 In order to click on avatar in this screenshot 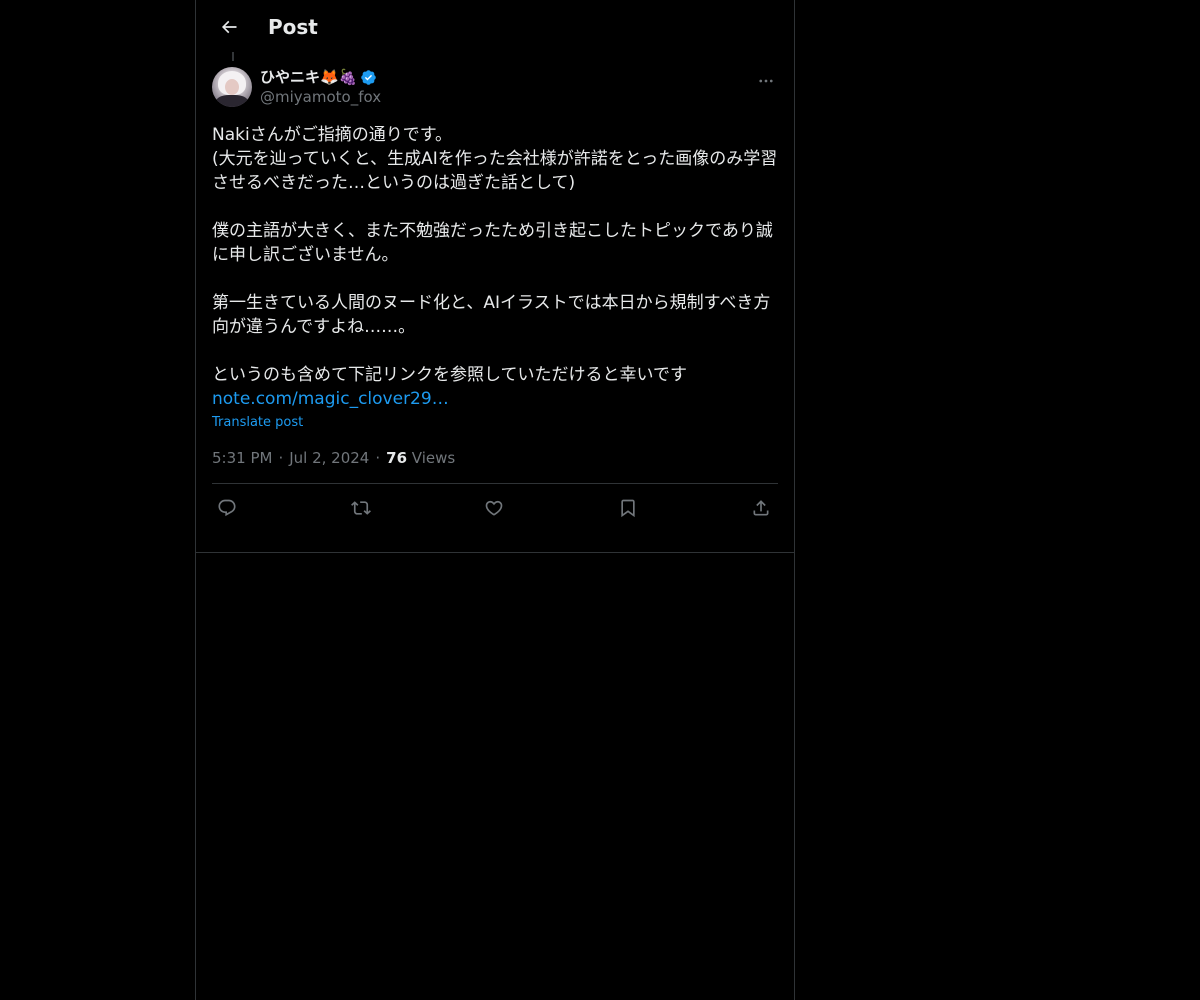, I will do `click(232, 87)`.